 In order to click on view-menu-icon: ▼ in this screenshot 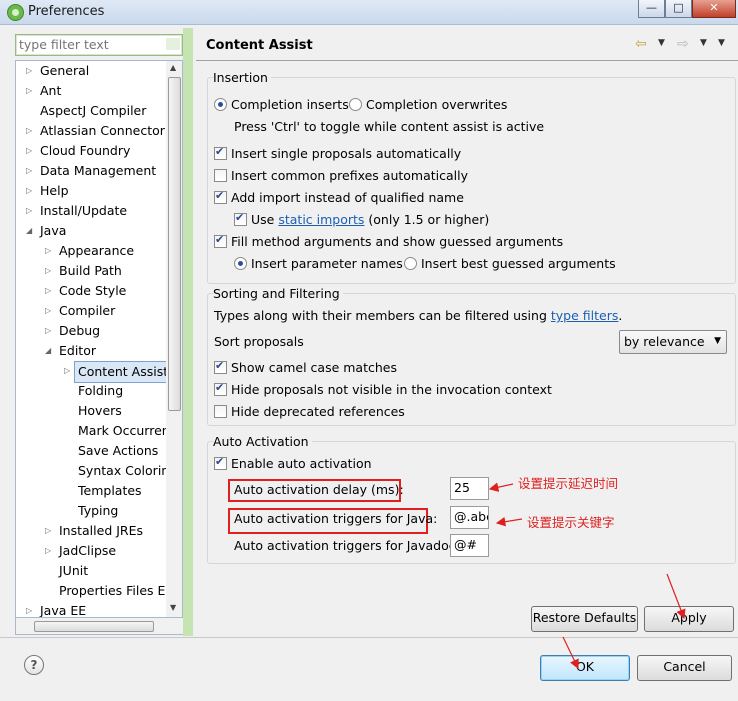, I will do `click(721, 43)`.